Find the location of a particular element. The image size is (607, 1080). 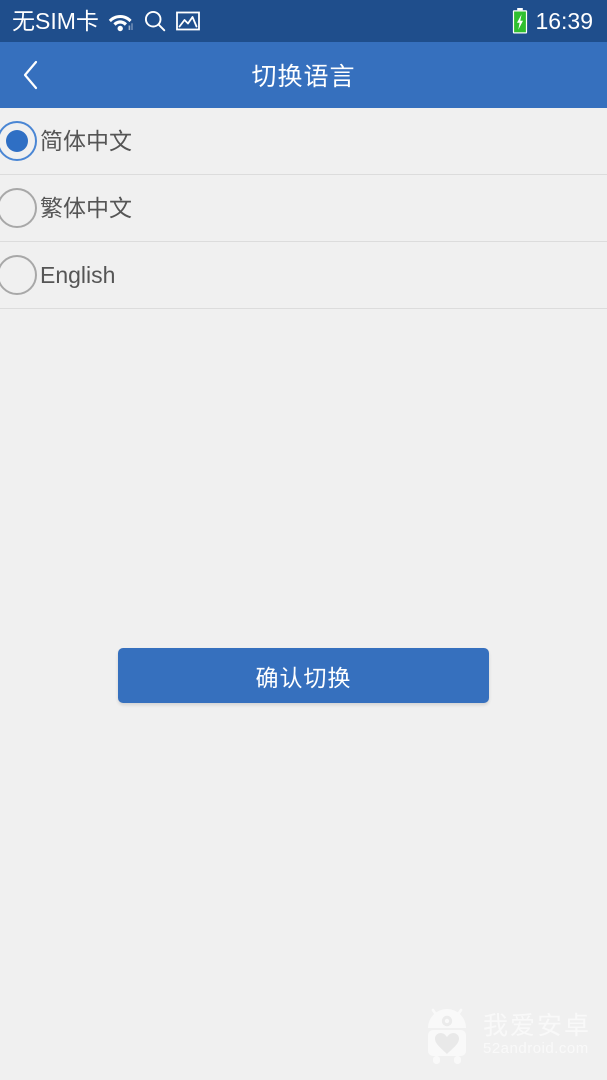

page-title: 切换语言 is located at coordinates (303, 77).